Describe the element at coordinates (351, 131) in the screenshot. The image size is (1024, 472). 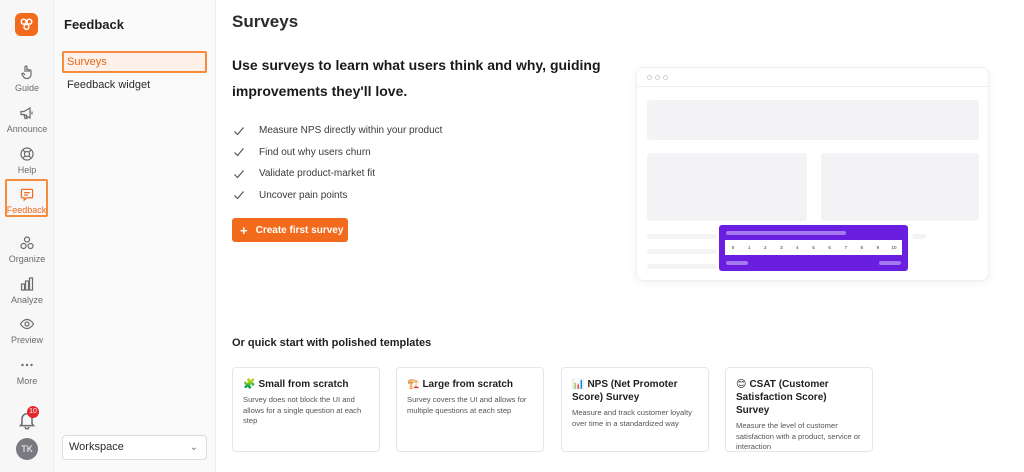
I see `benefit-text: Measure NPS directly within your product` at that location.